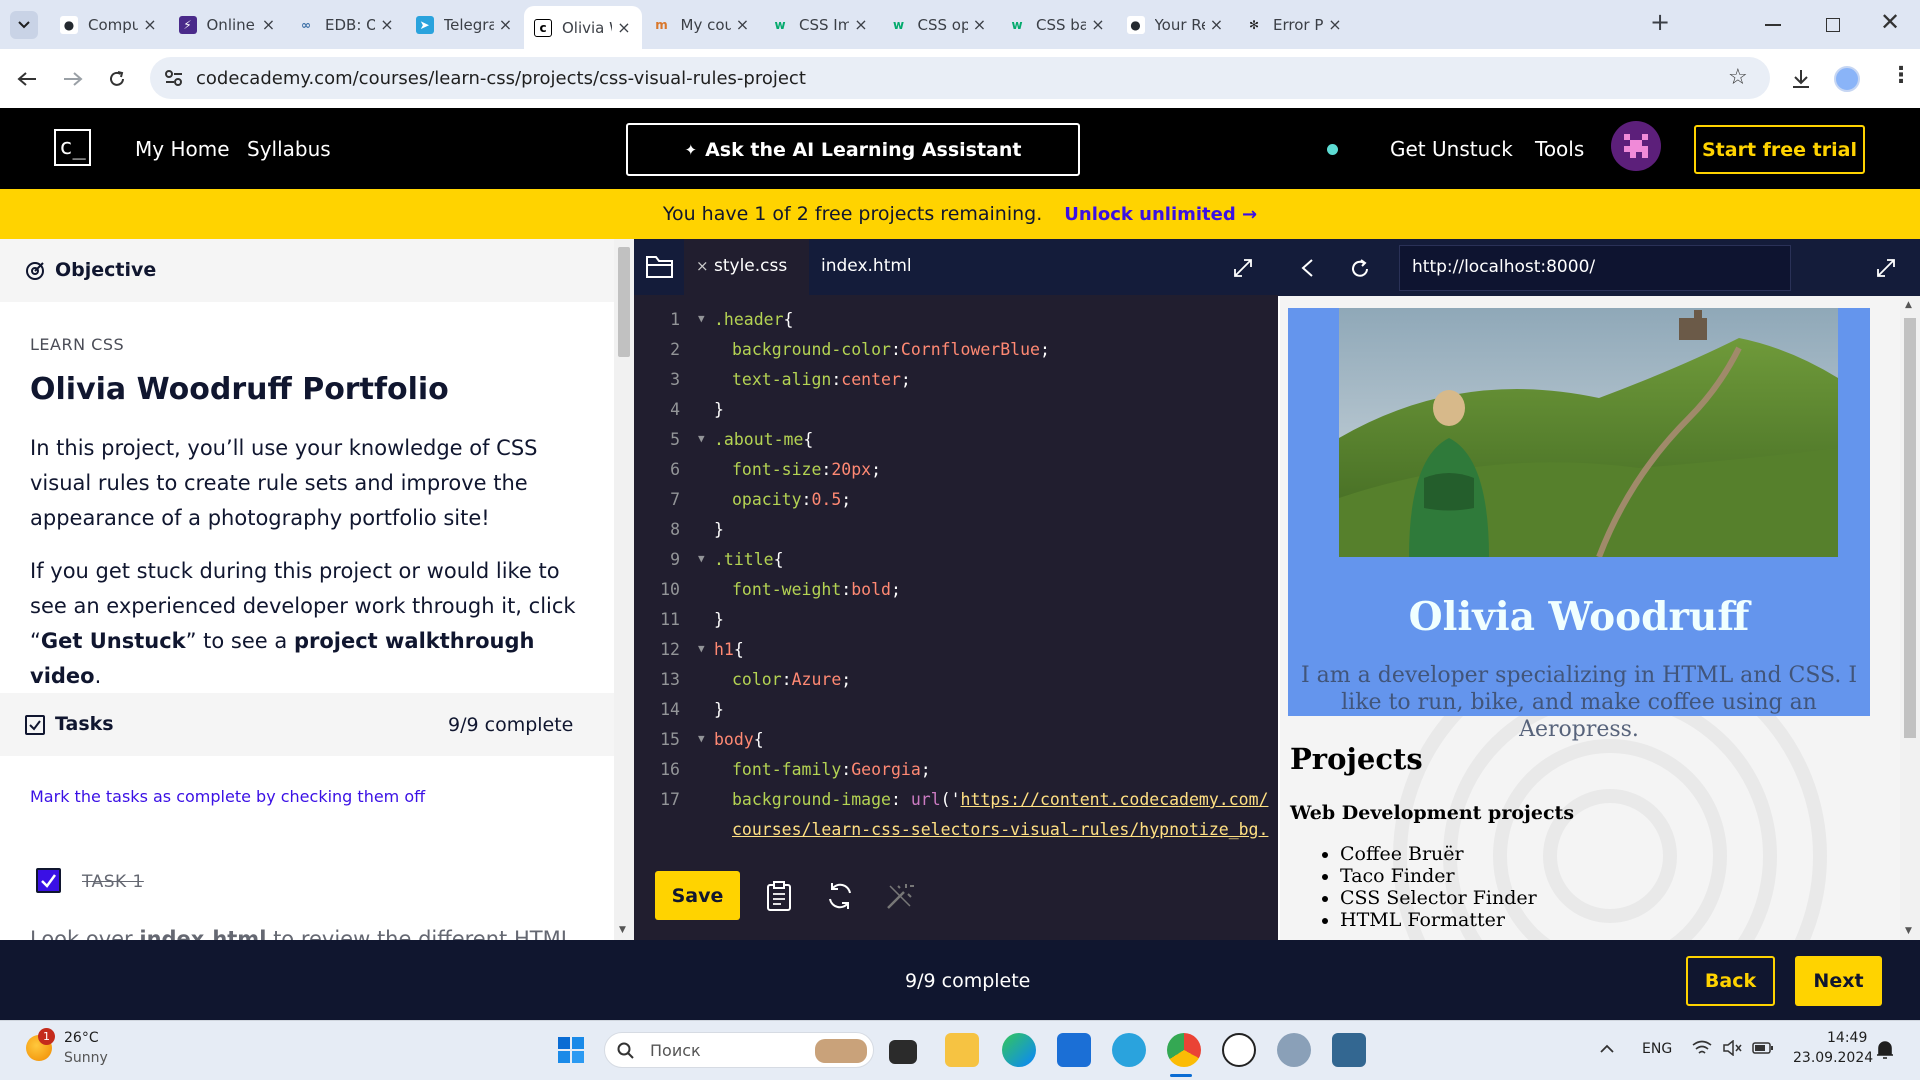  What do you see at coordinates (1057, 25) in the screenshot?
I see `browser-tab: w CSS bac×` at bounding box center [1057, 25].